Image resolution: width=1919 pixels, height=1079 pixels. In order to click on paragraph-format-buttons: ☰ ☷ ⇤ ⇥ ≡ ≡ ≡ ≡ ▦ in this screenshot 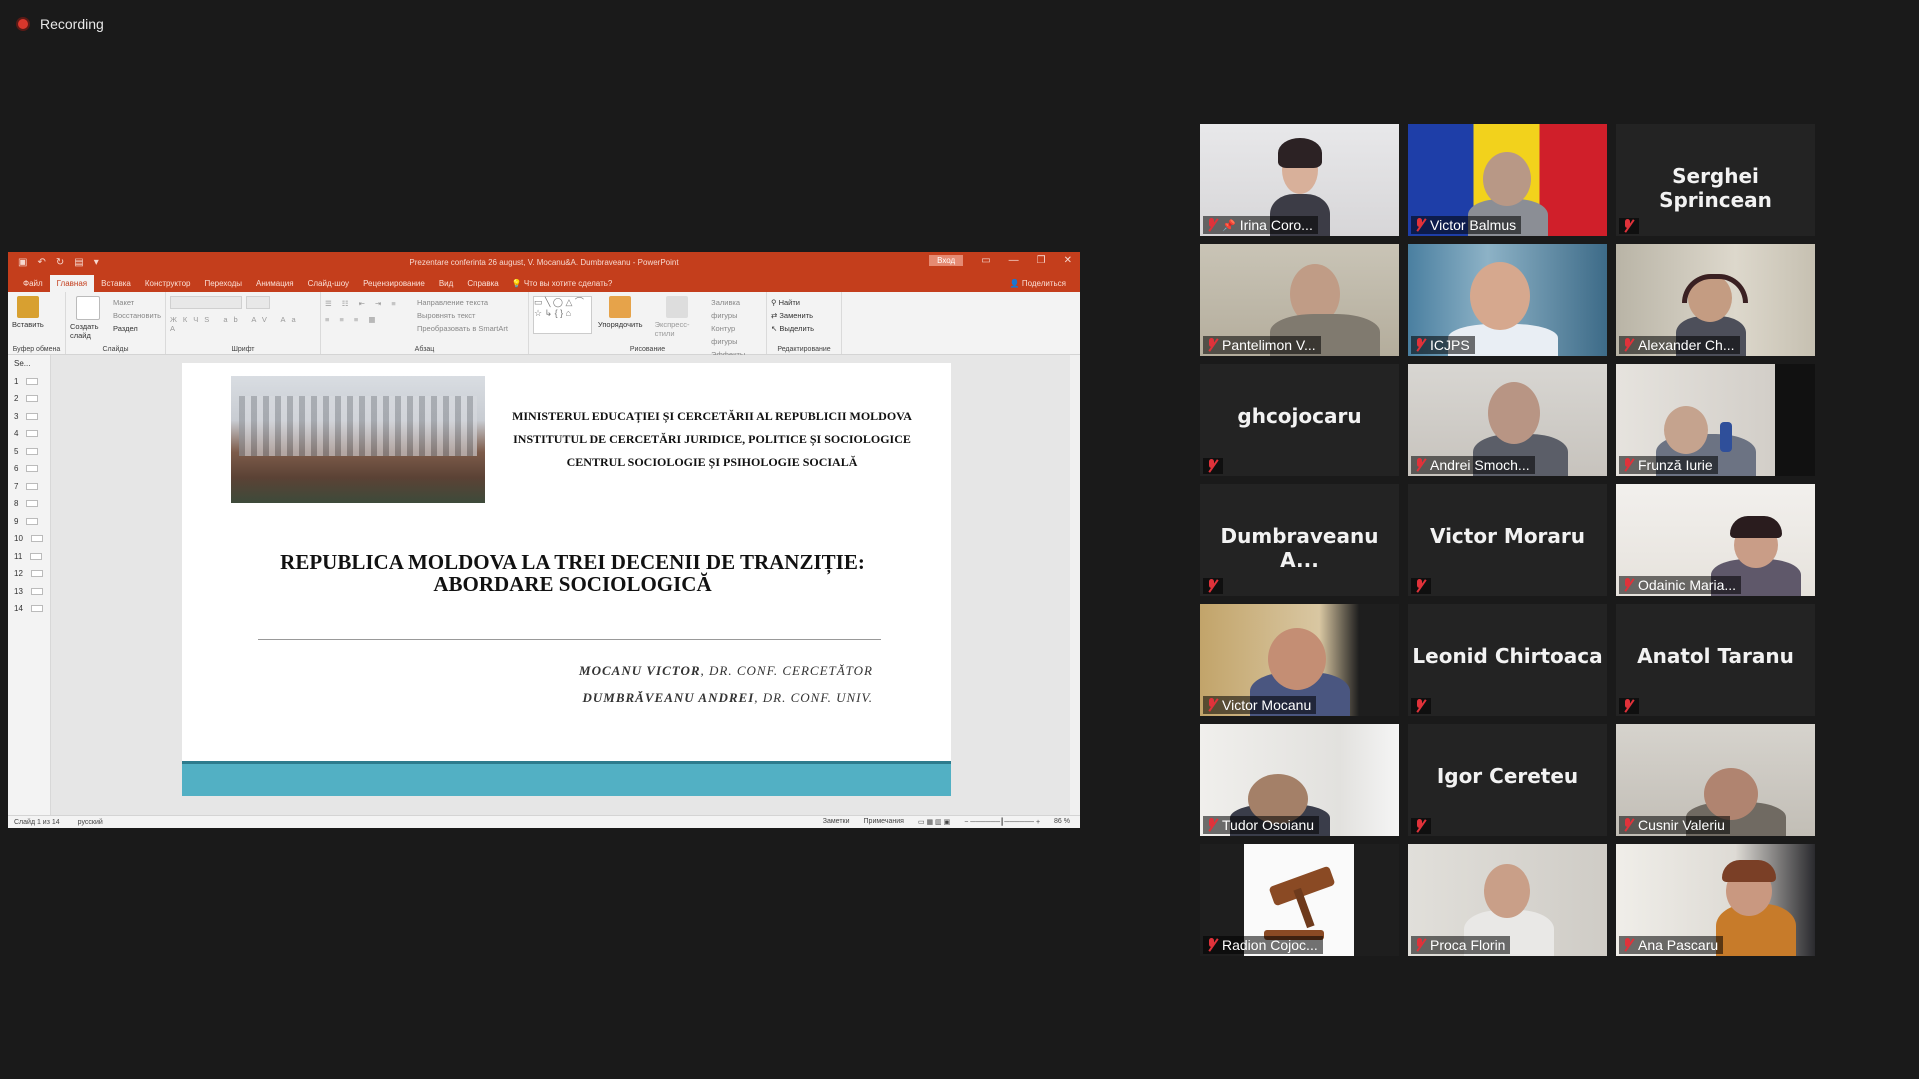, I will do `click(368, 323)`.